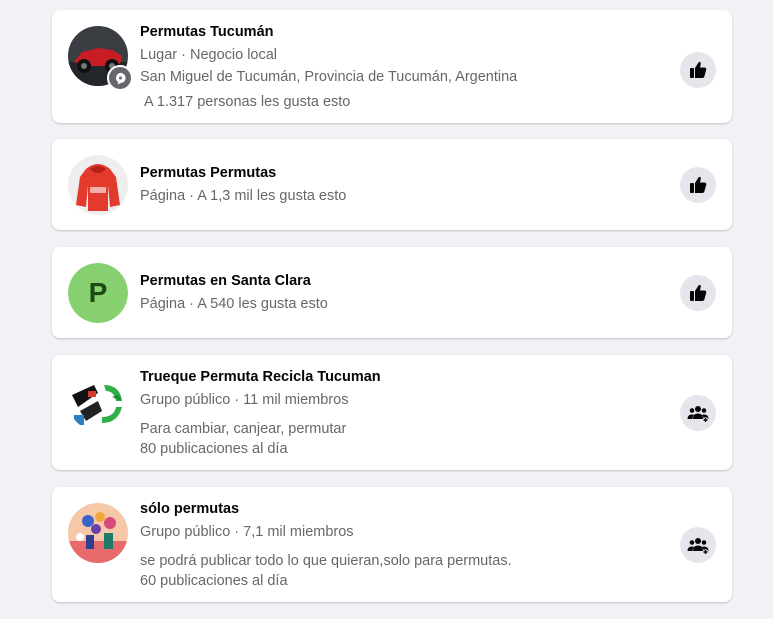  What do you see at coordinates (247, 102) in the screenshot?
I see `result-likes: A 1.317 personas les gusta esto` at bounding box center [247, 102].